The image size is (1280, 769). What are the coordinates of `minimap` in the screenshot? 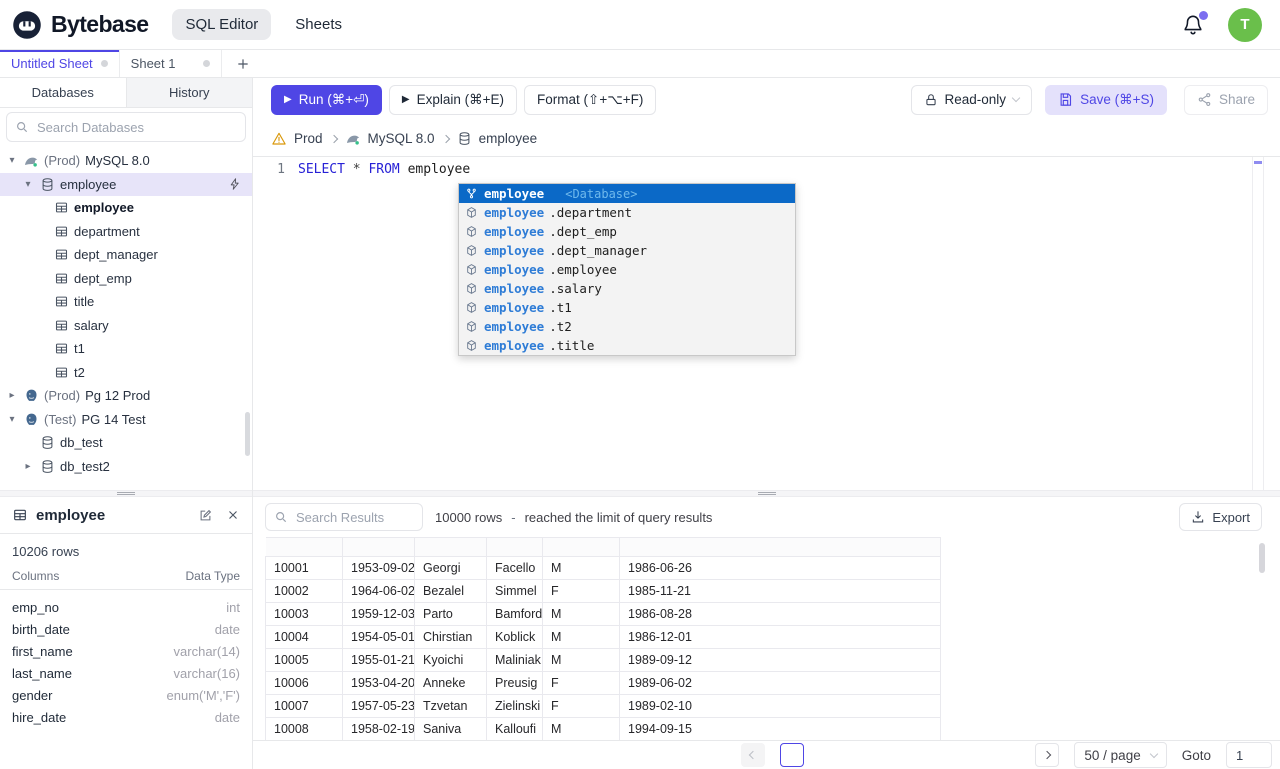 It's located at (1258, 323).